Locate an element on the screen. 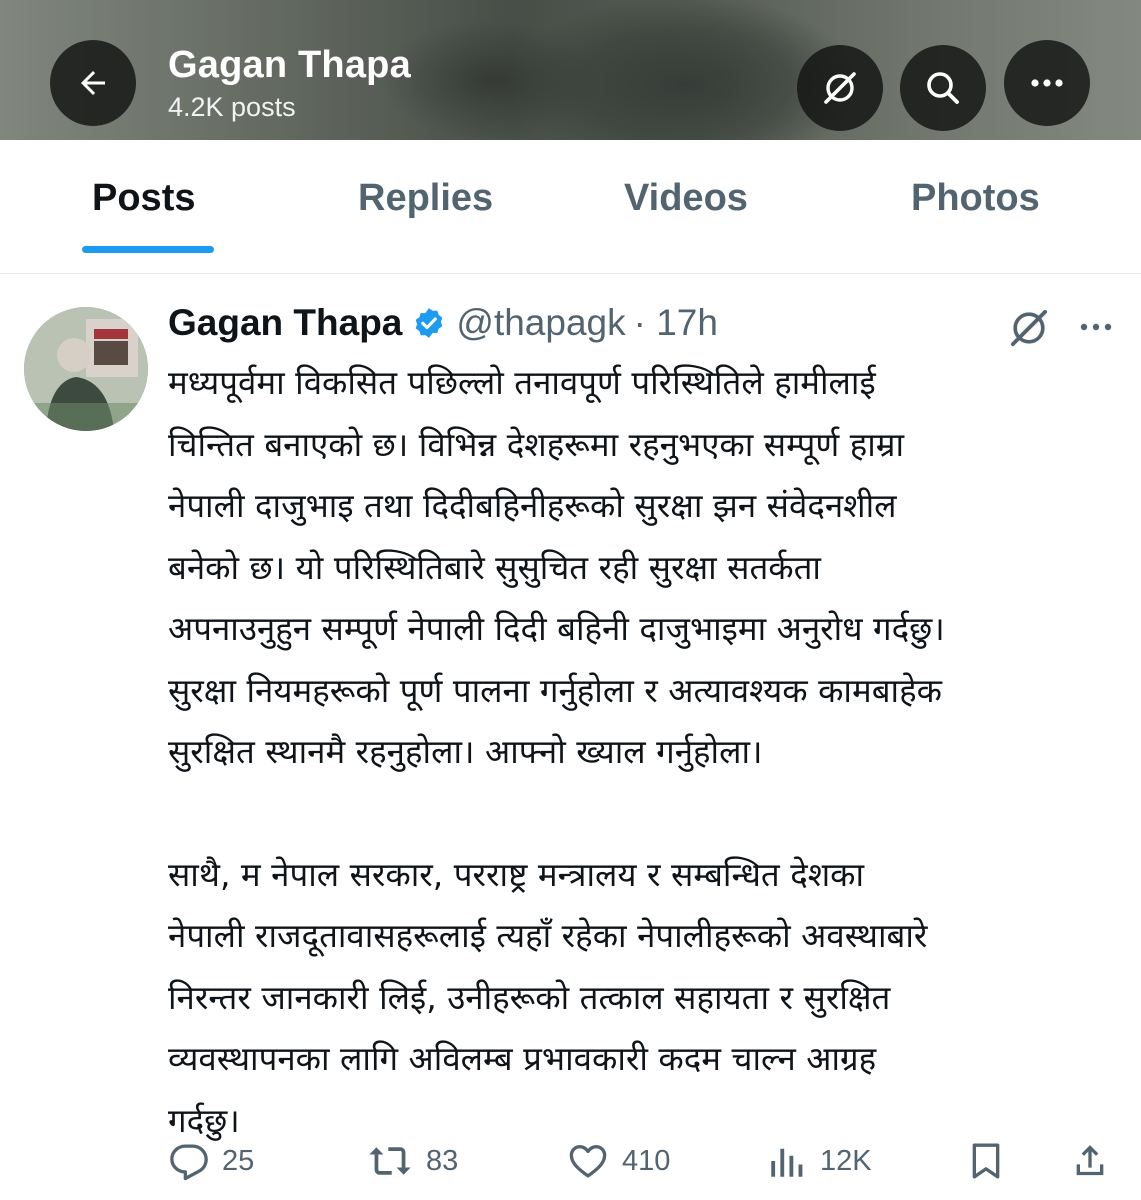 Image resolution: width=1141 pixels, height=1200 pixels. tweet-actions: 25 83 410 12K is located at coordinates (570, 1168).